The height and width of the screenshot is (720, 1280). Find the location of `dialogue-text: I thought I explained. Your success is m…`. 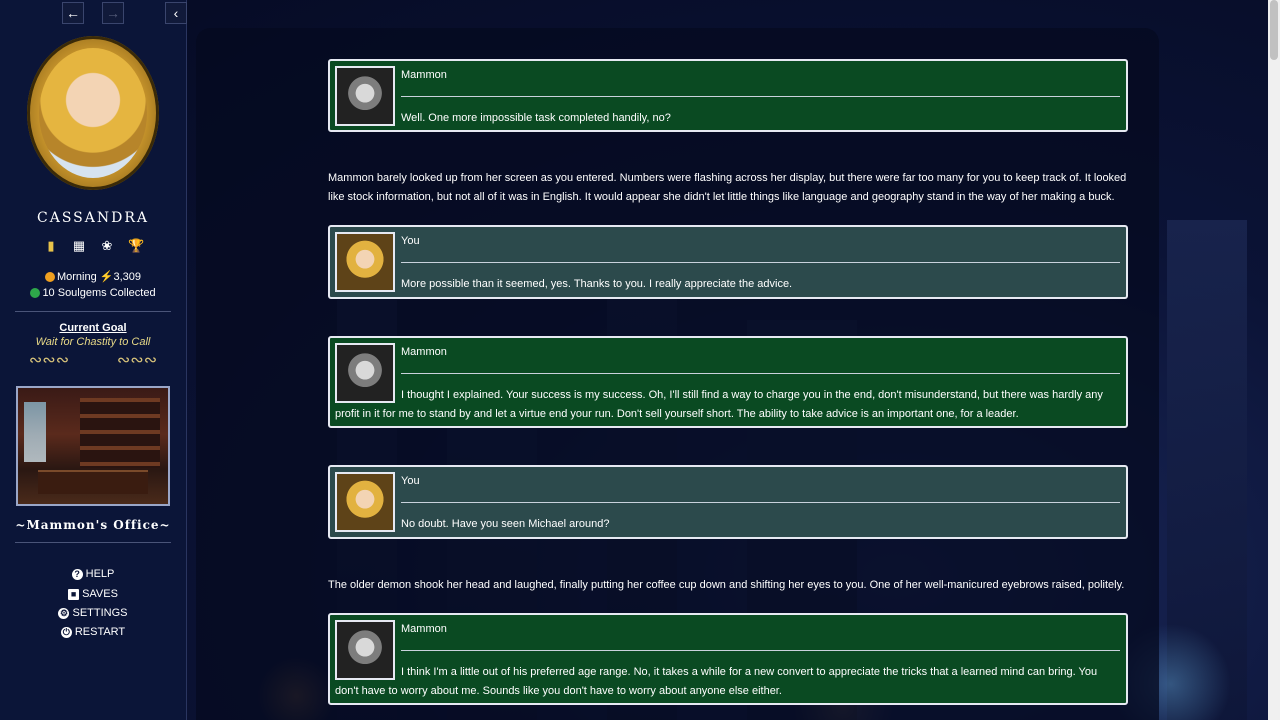

dialogue-text: I thought I explained. Your success is m… is located at coordinates (719, 404).